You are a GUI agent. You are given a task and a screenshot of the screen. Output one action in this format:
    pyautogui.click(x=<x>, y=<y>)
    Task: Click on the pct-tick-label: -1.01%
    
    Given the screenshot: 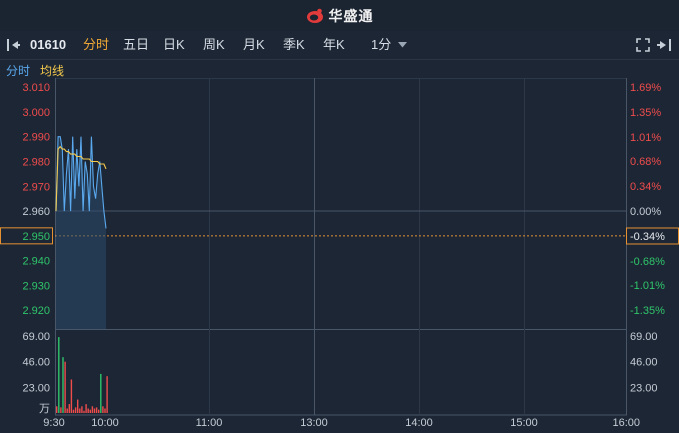 What is the action you would take?
    pyautogui.click(x=647, y=286)
    